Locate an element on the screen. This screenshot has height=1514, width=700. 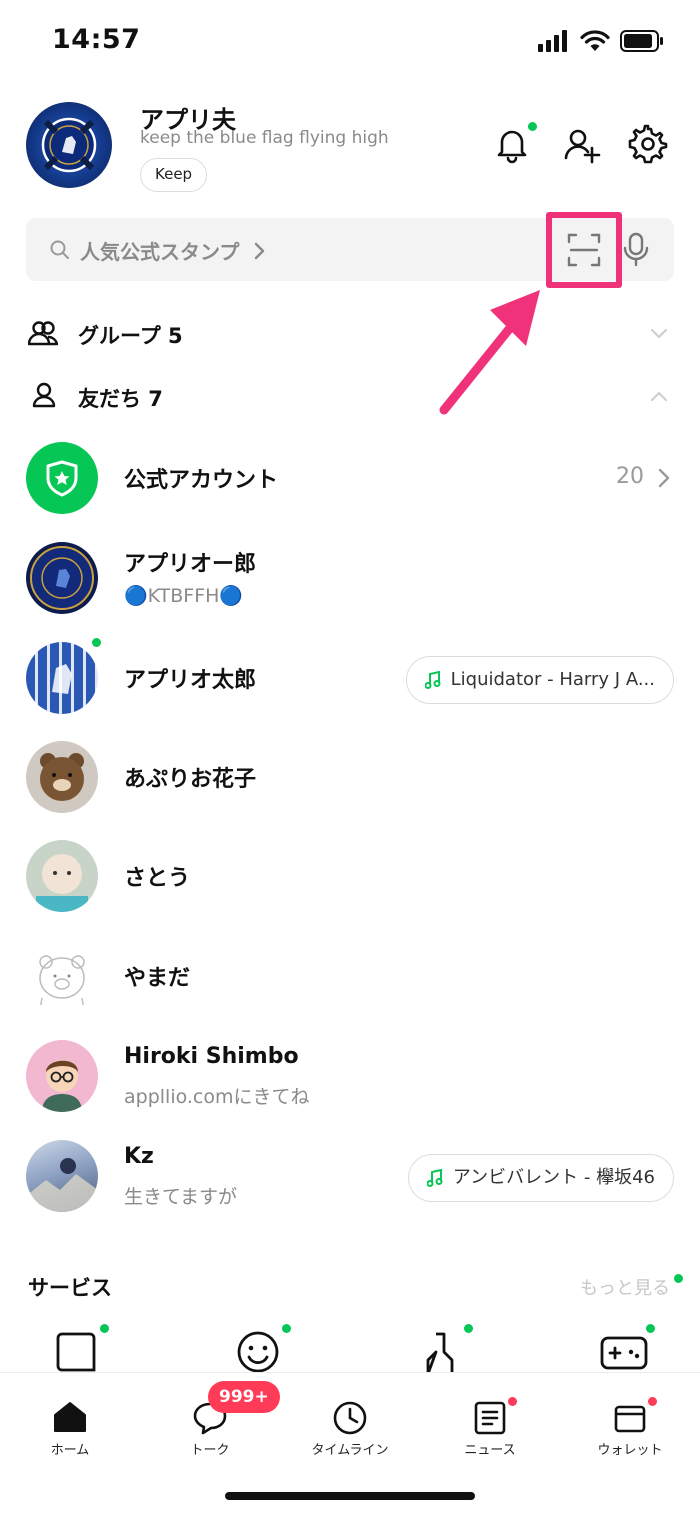
tab-wallet: ウォレット is located at coordinates (630, 1422).